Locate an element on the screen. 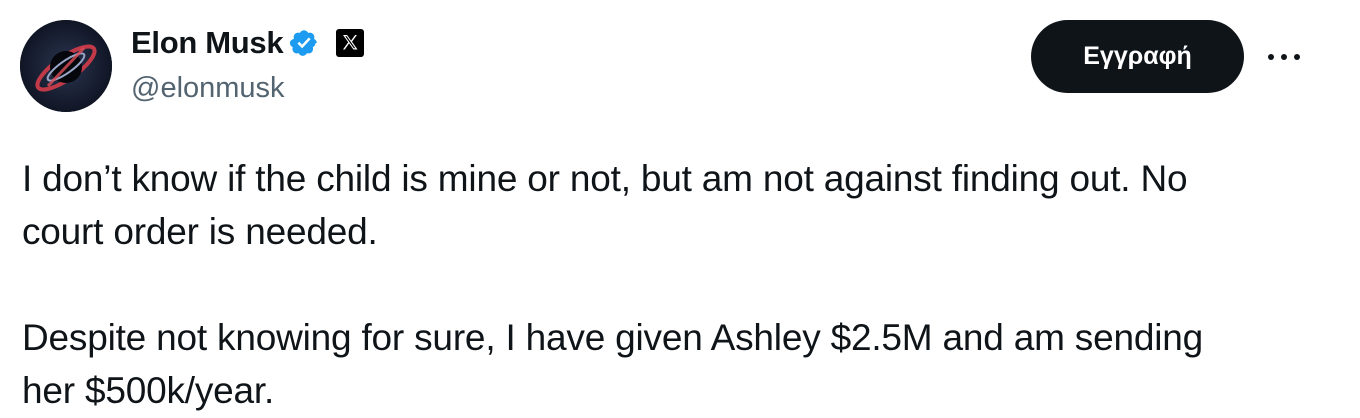 The height and width of the screenshot is (418, 1360). author-block: Elon Musk @elonmusk is located at coordinates (248, 64).